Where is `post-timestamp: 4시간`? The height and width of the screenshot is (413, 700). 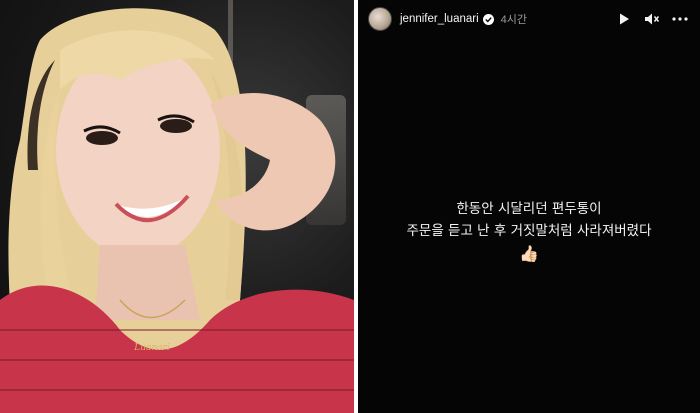 post-timestamp: 4시간 is located at coordinates (513, 20).